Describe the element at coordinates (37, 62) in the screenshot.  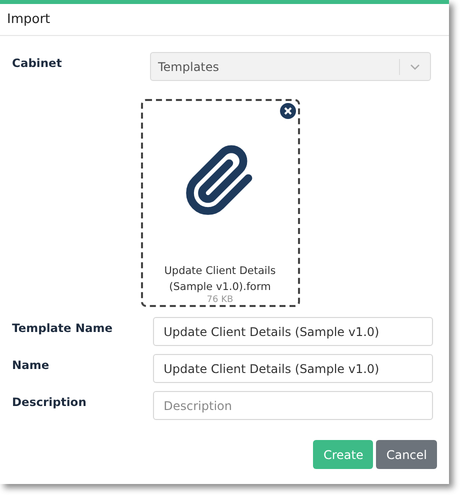
I see `field-label: Cabinet` at that location.